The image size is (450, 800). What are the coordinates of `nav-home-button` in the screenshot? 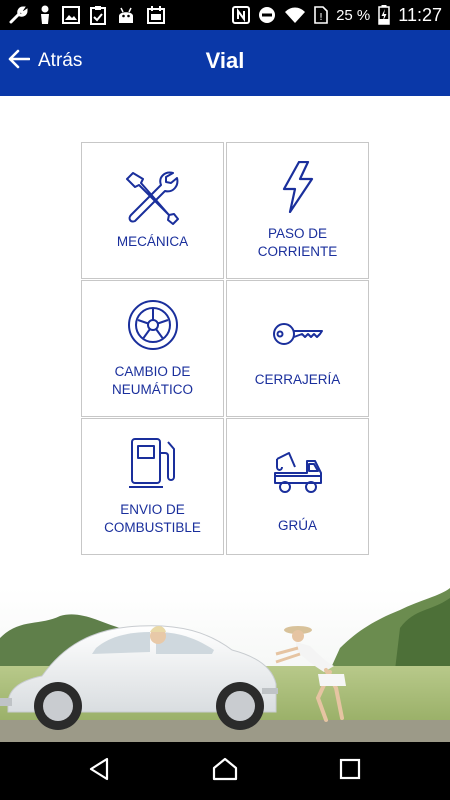 It's located at (225, 771).